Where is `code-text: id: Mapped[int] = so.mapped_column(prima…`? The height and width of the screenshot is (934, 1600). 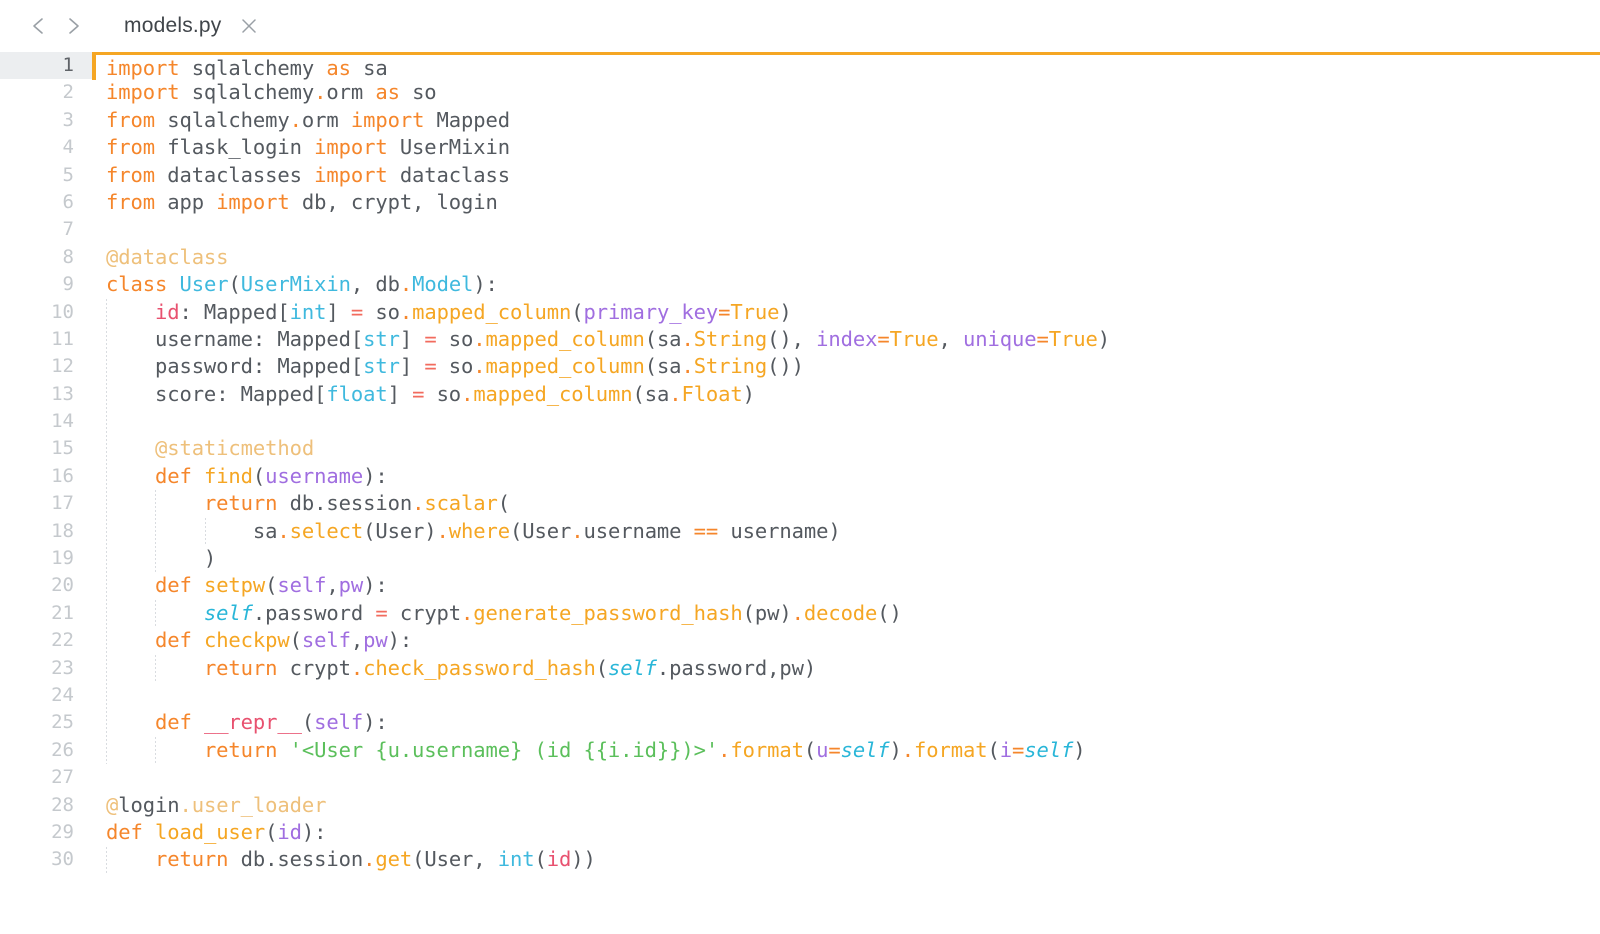
code-text: id: Mapped[int] = so.mapped_column(prima… is located at coordinates (846, 312).